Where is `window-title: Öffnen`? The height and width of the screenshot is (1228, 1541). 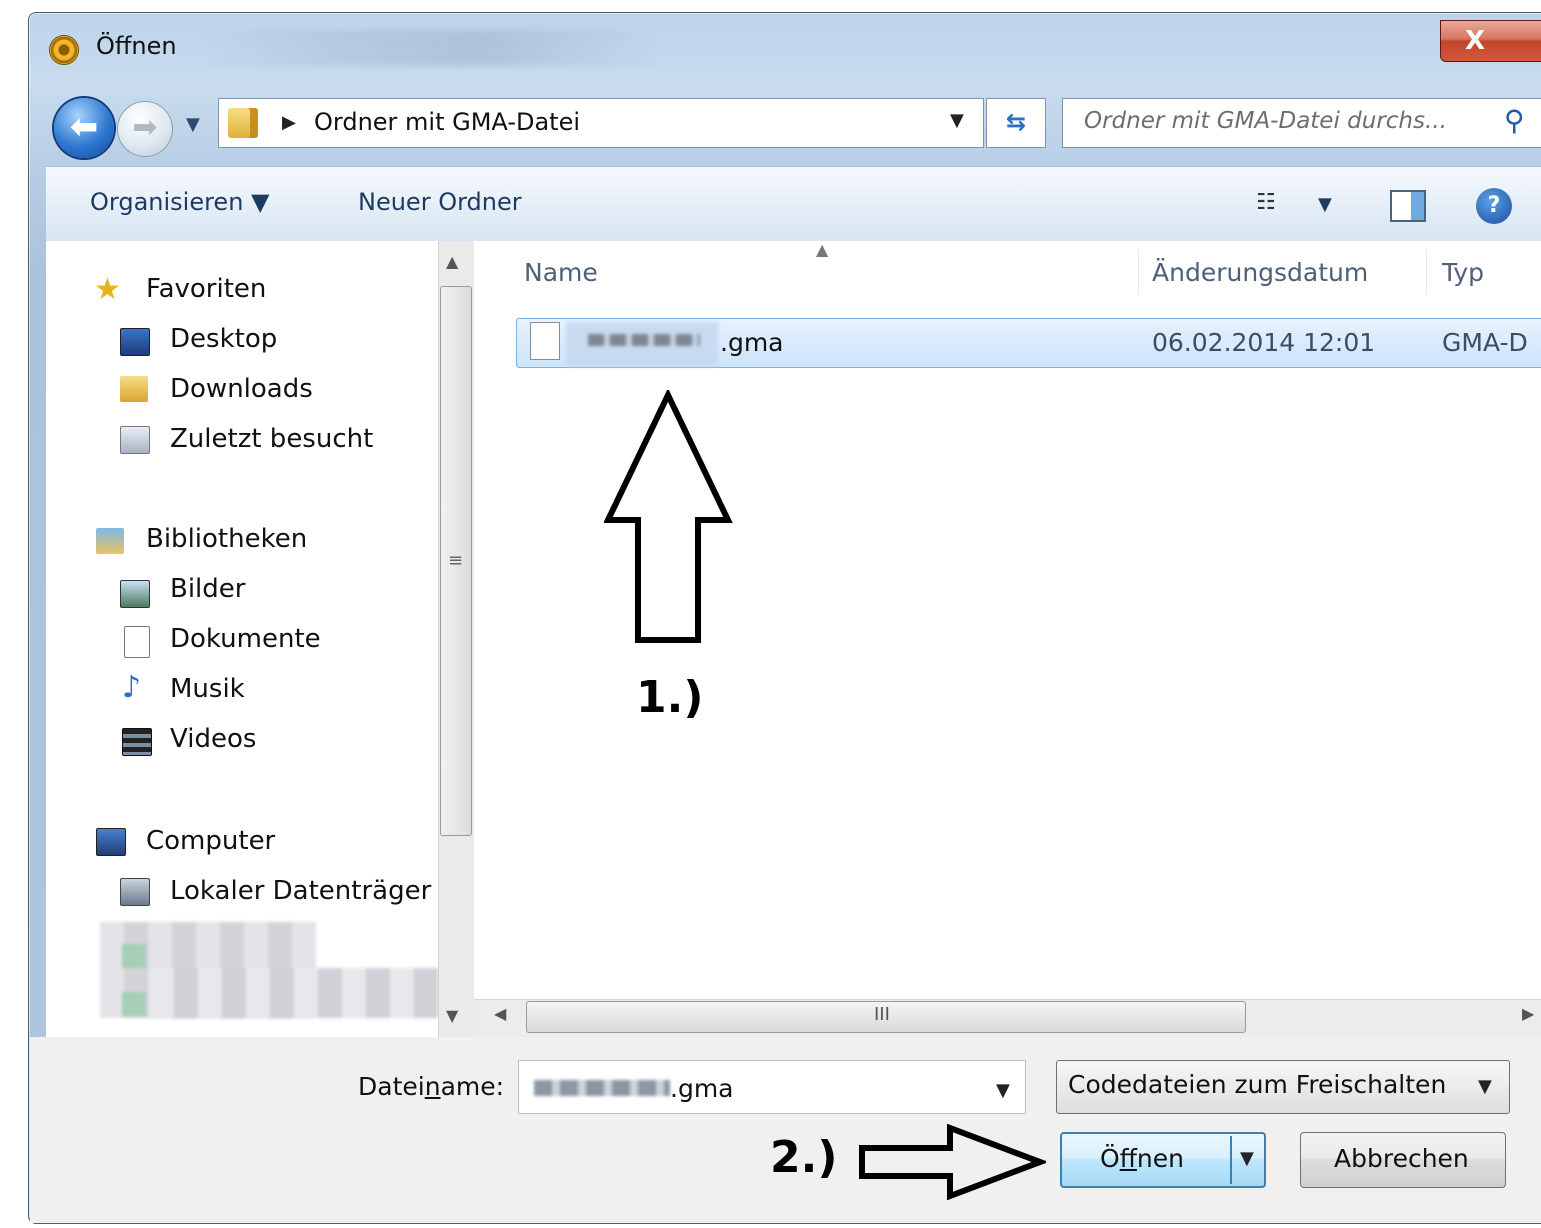
window-title: Öffnen is located at coordinates (136, 46).